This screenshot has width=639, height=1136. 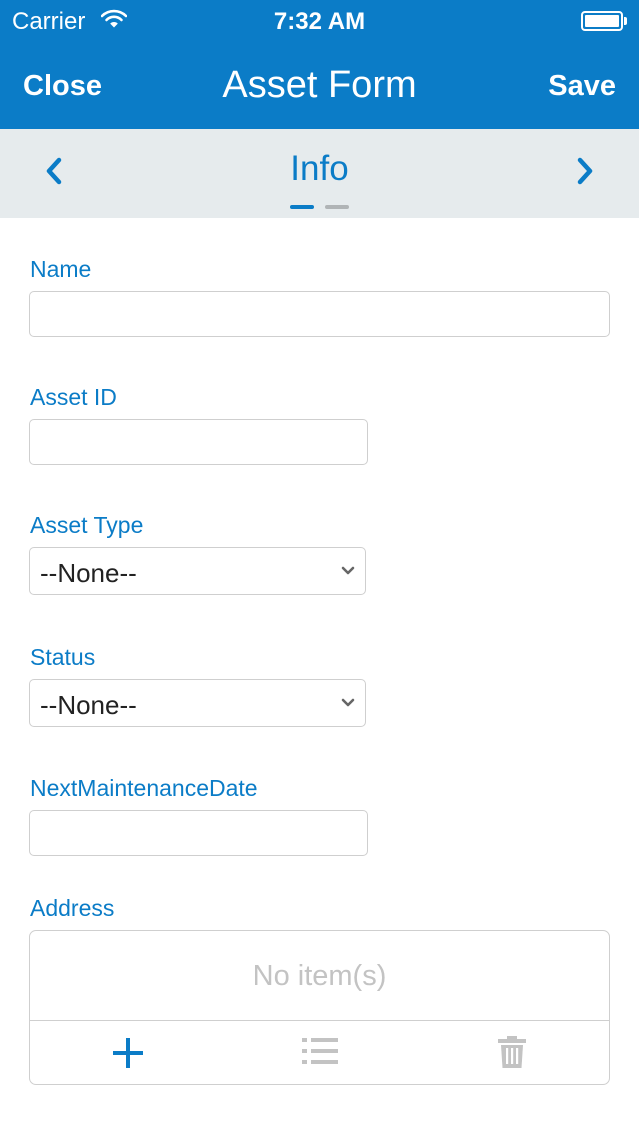 I want to click on asset-type-value: --None--, so click(x=88, y=573).